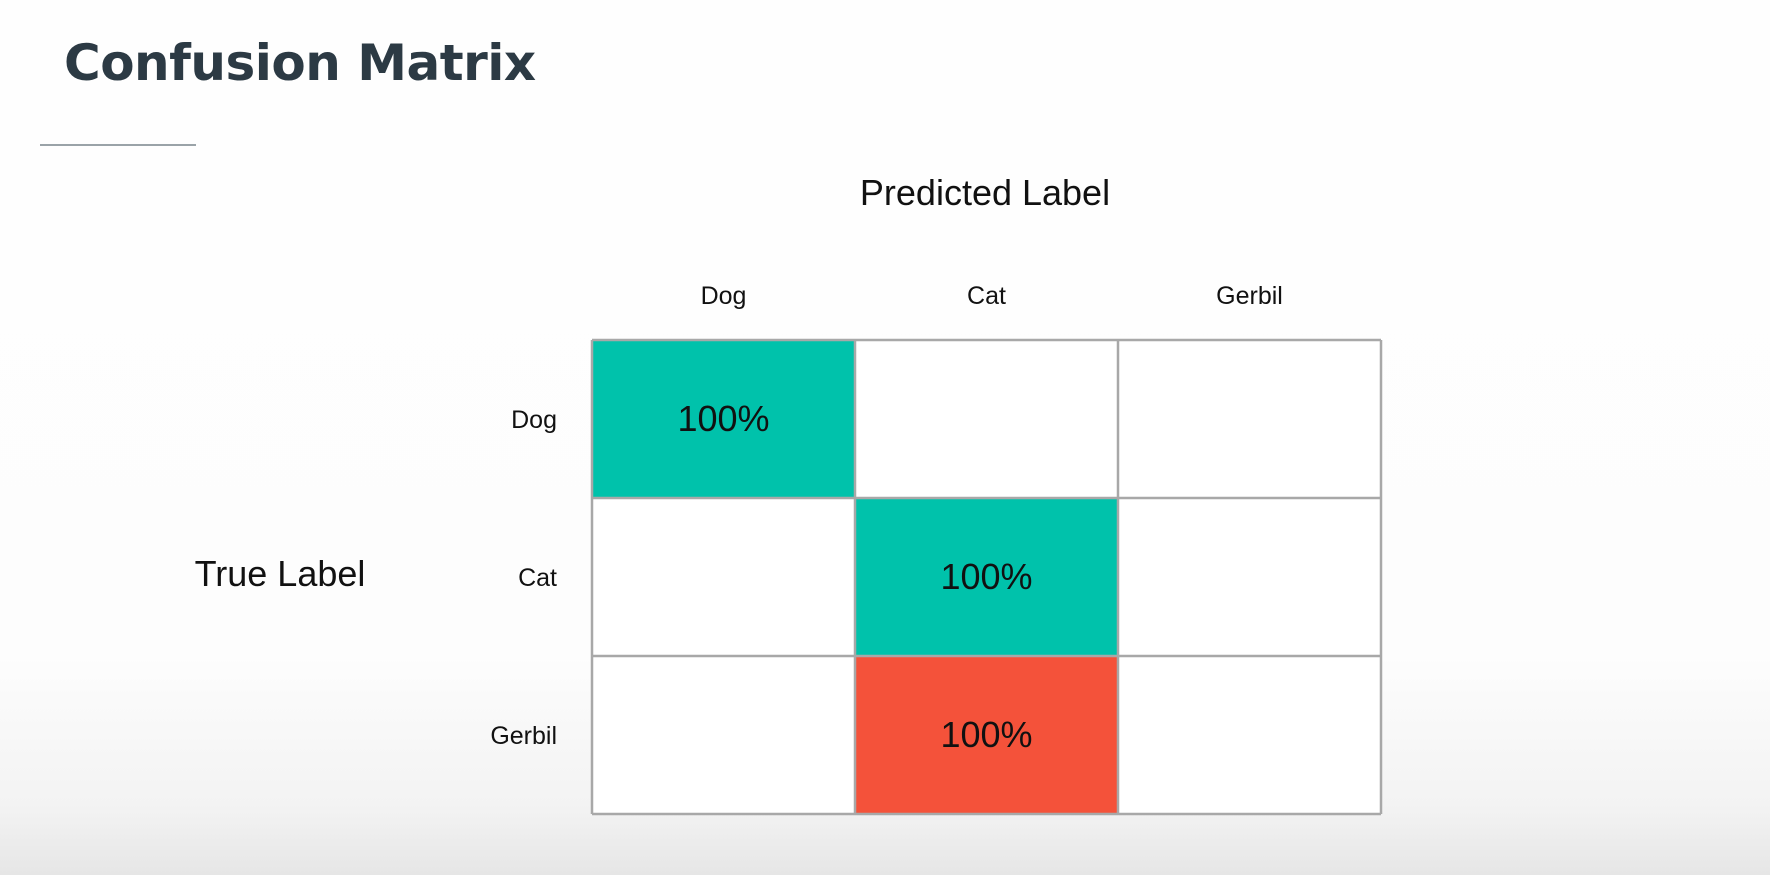  I want to click on x-tick-label-gerbil: Gerbil, so click(1249, 296).